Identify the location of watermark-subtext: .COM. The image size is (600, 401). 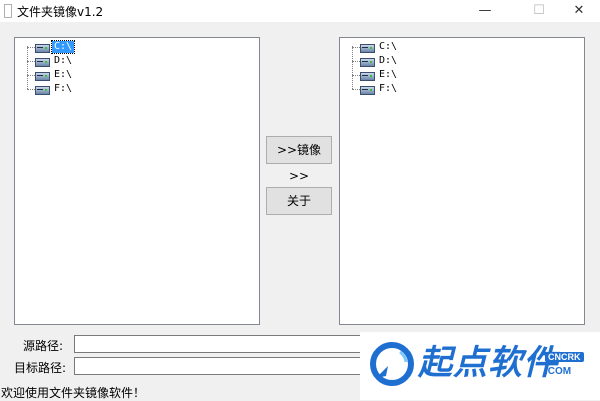
(558, 371).